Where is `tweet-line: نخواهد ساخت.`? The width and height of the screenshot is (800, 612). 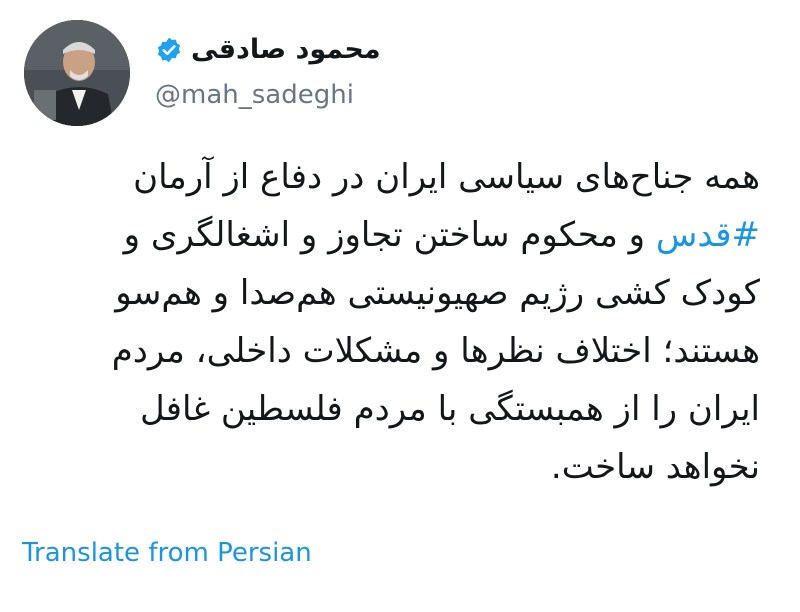
tweet-line: نخواهد ساخت. is located at coordinates (655, 467).